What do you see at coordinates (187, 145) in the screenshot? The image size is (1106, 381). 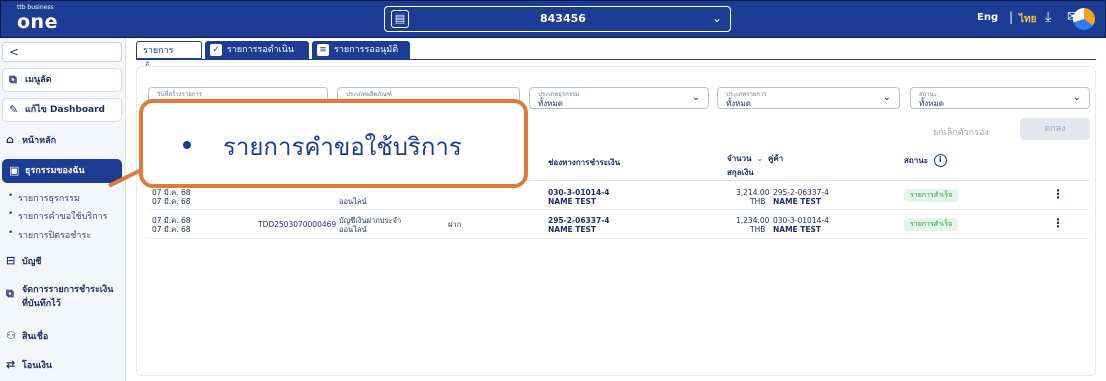 I see `callout-bullet` at bounding box center [187, 145].